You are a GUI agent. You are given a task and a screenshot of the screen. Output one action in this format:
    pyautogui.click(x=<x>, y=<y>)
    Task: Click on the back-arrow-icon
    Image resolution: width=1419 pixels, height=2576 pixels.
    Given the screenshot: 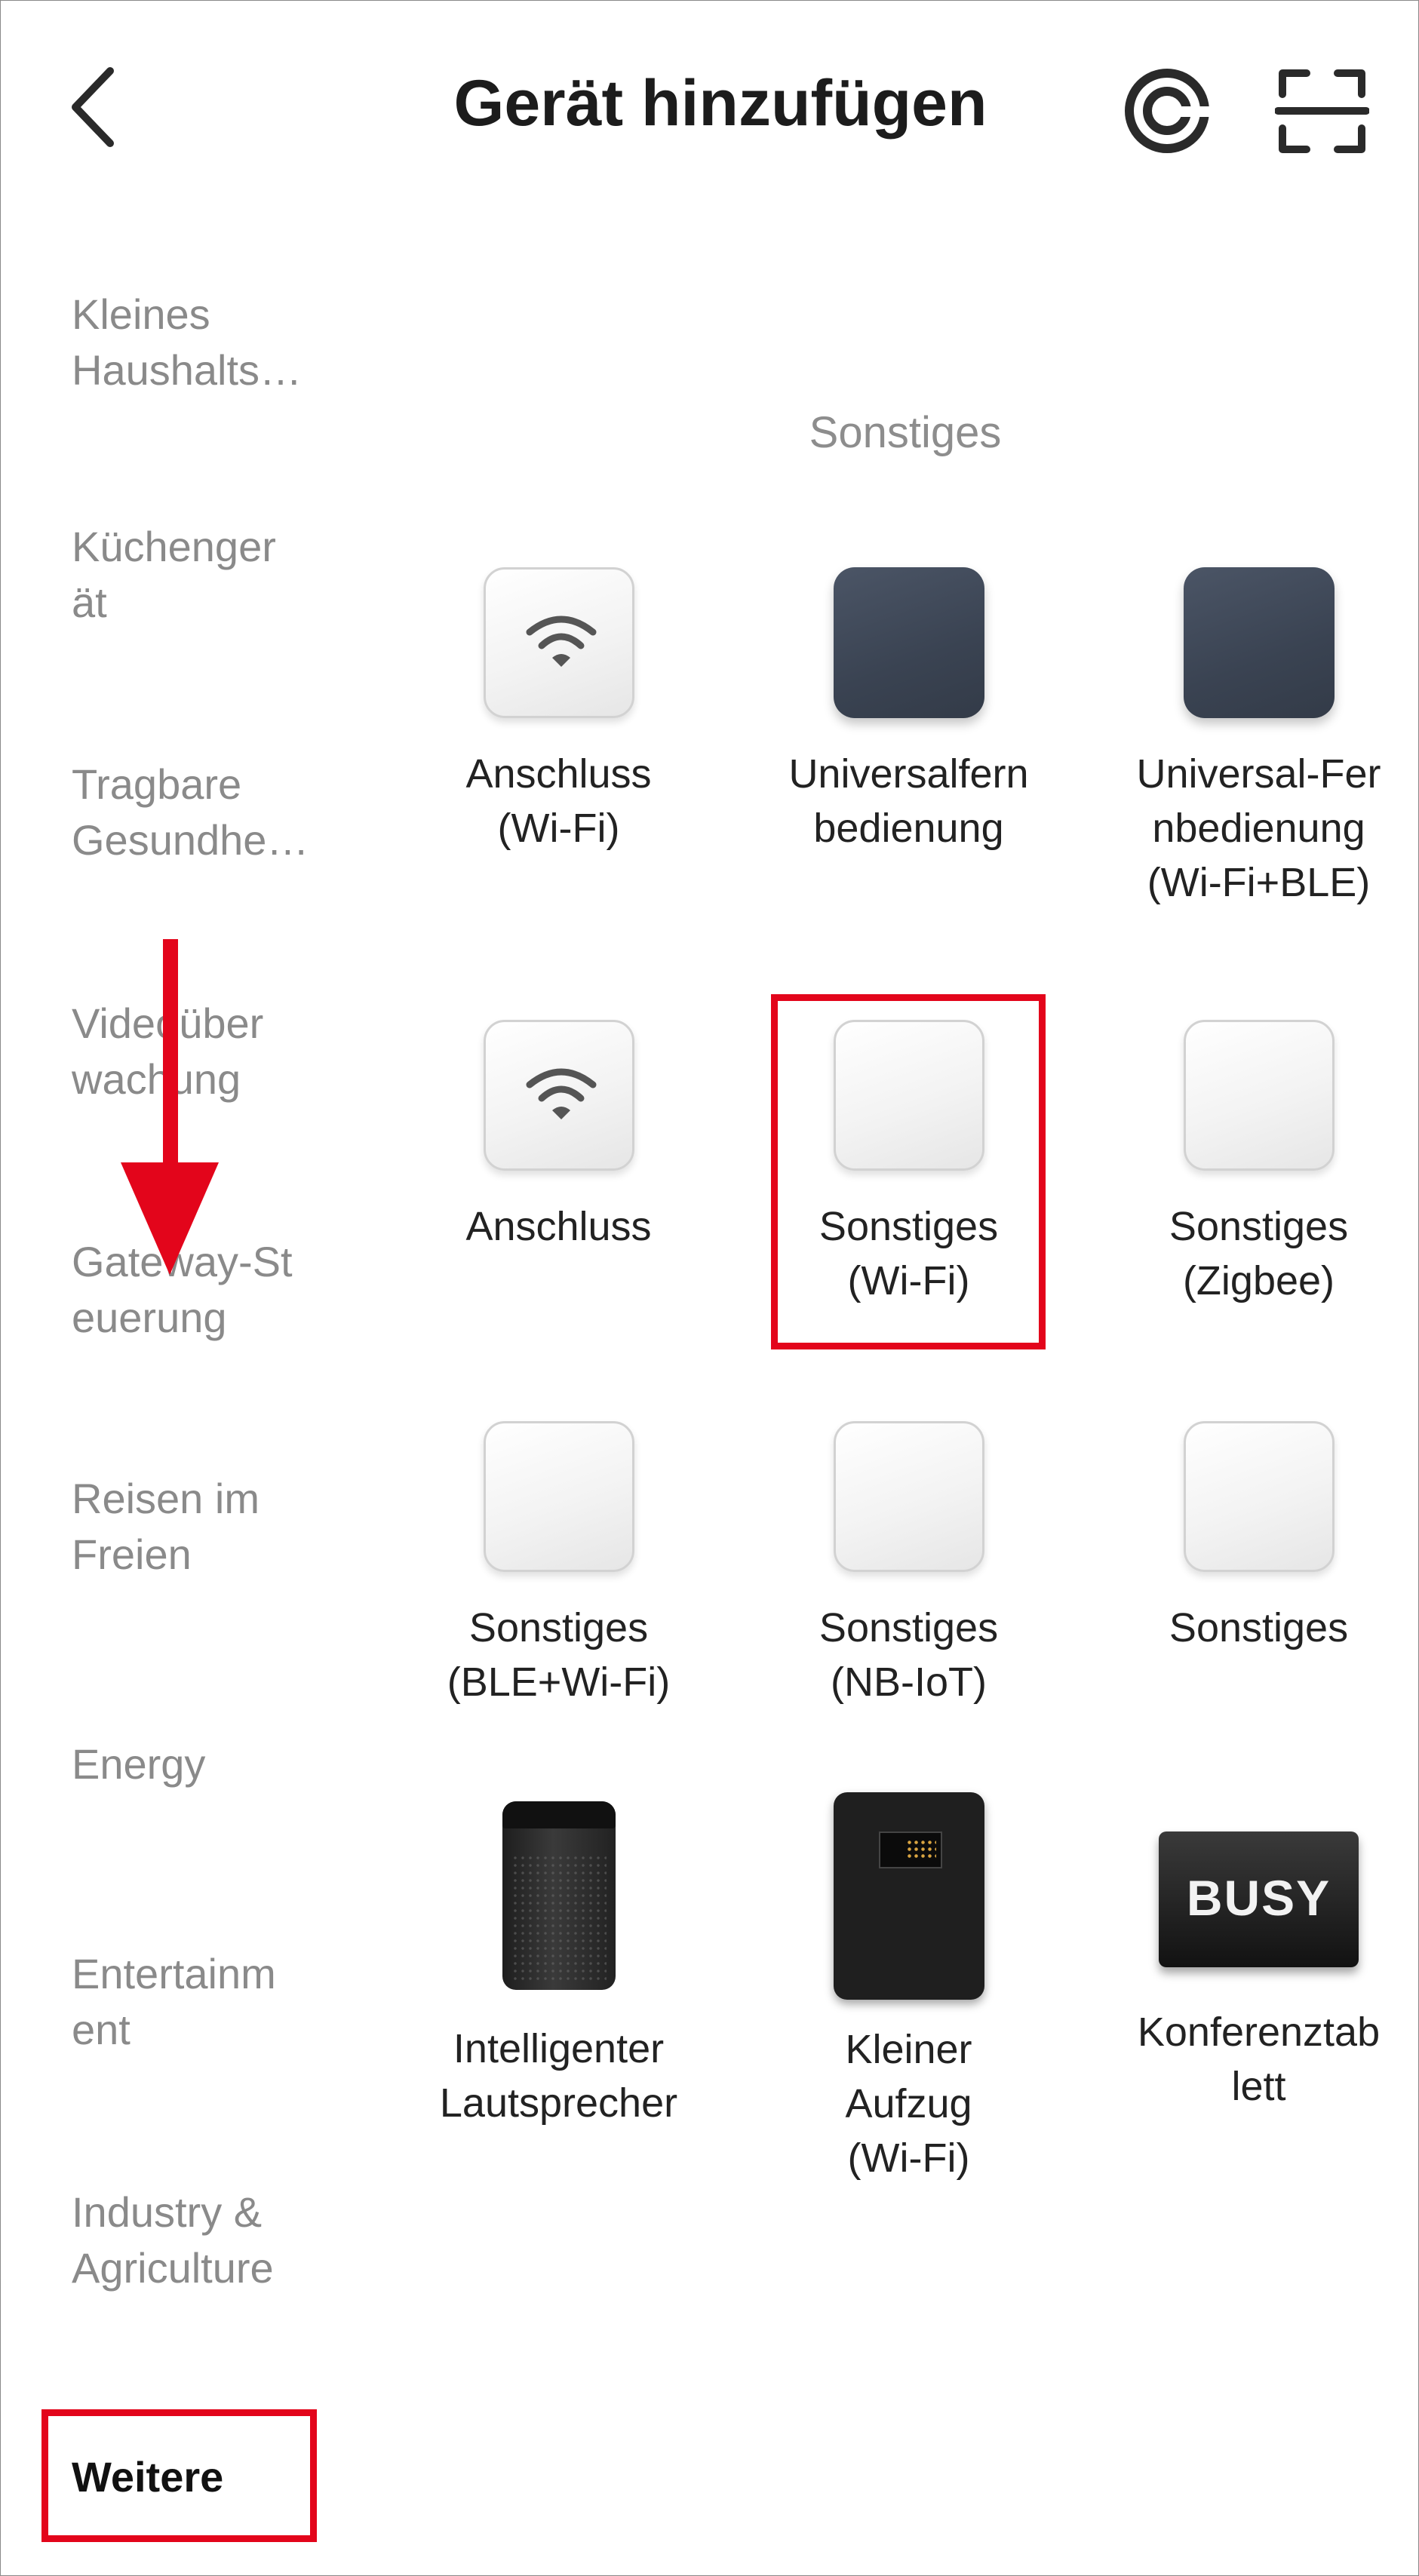 What is the action you would take?
    pyautogui.click(x=95, y=107)
    